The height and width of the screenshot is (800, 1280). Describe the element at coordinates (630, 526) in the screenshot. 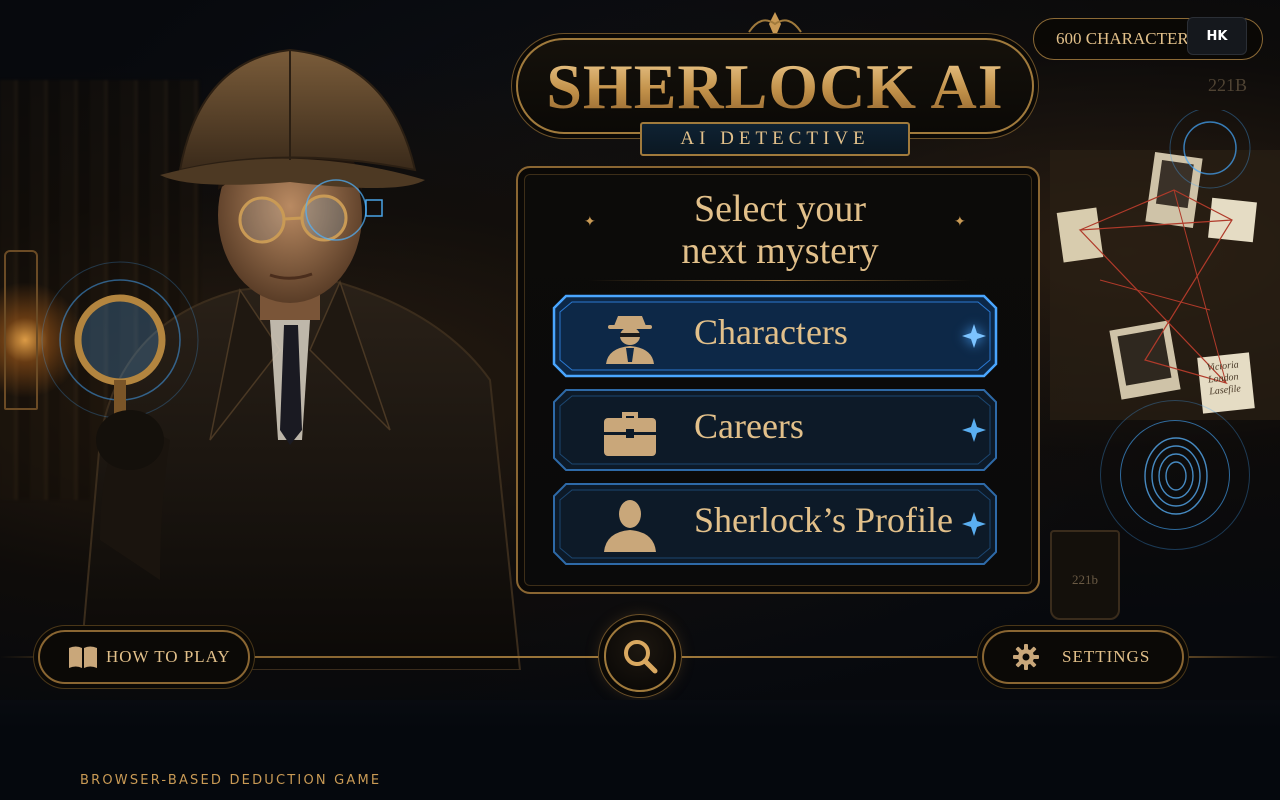

I see `person-silhouette-icon` at that location.